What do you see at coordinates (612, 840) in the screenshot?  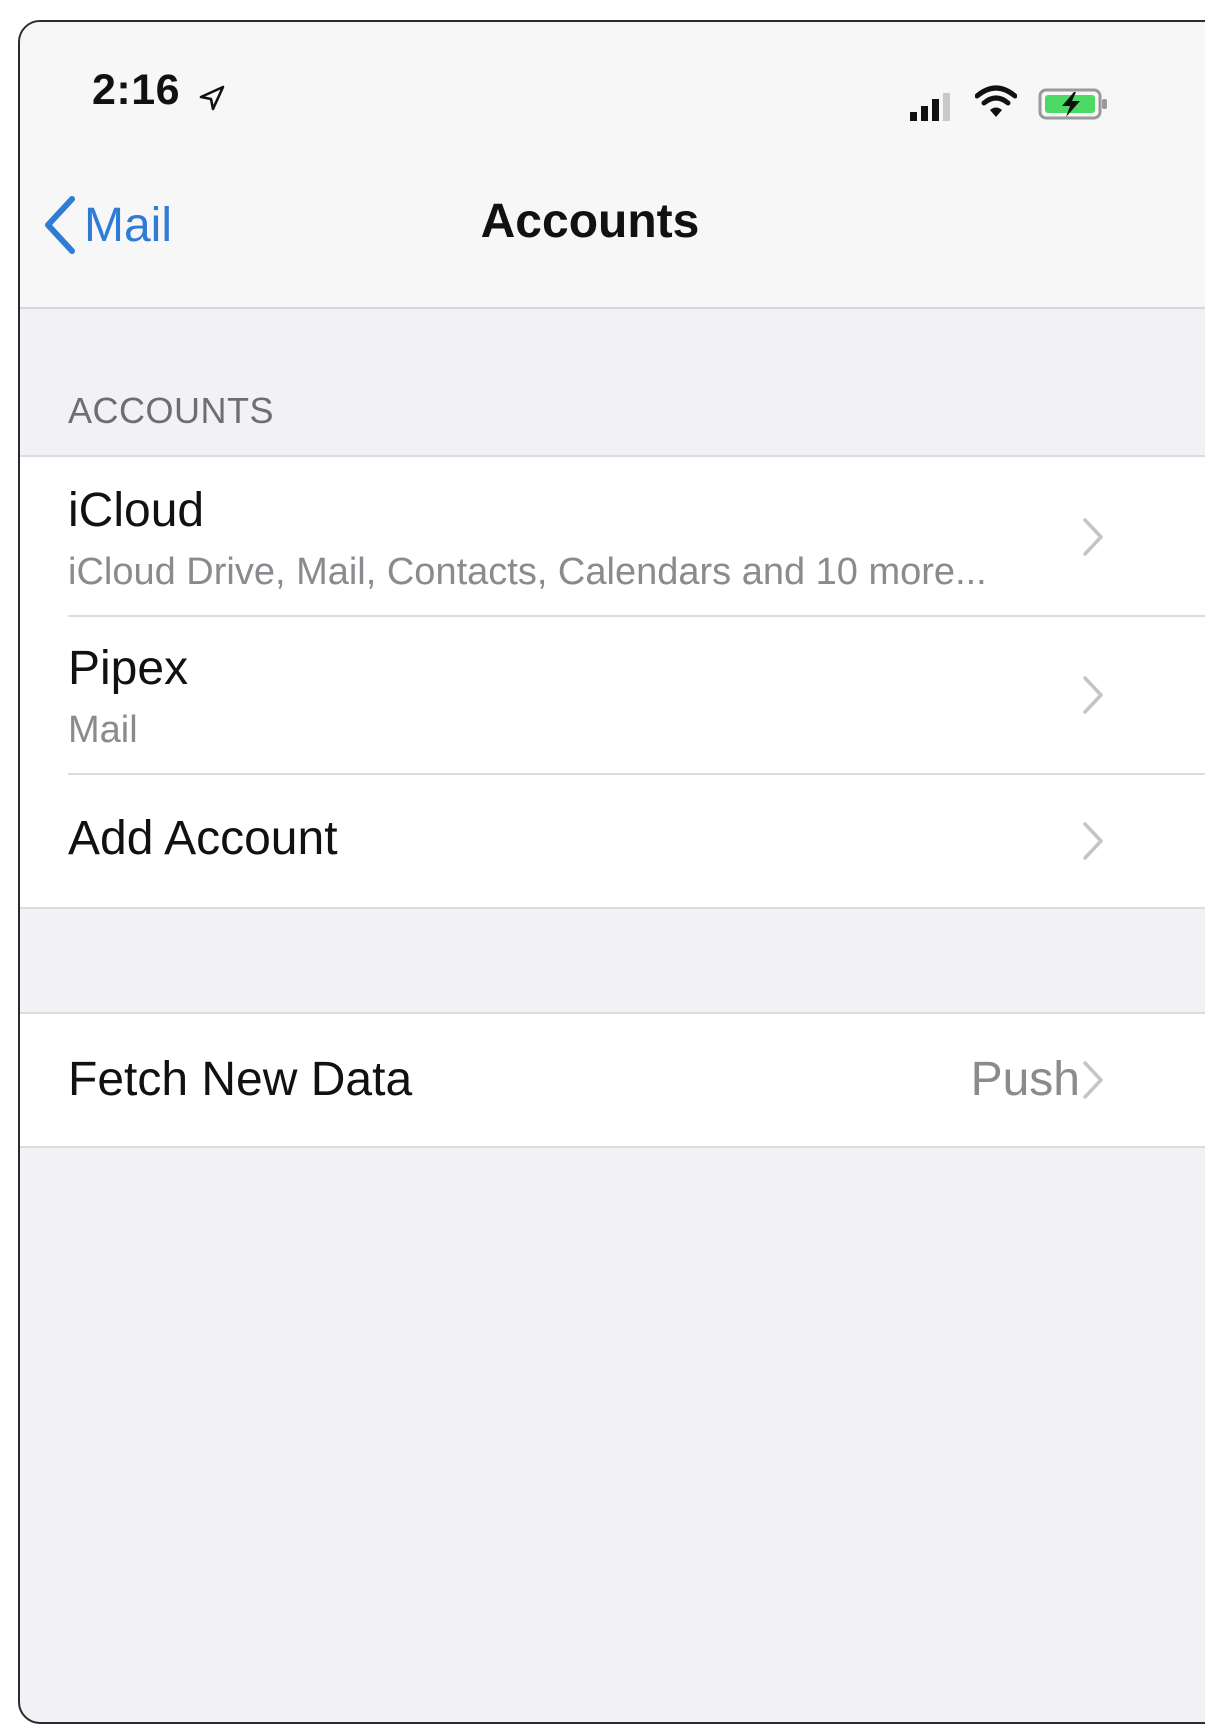 I see `add-account-row: Add Account` at bounding box center [612, 840].